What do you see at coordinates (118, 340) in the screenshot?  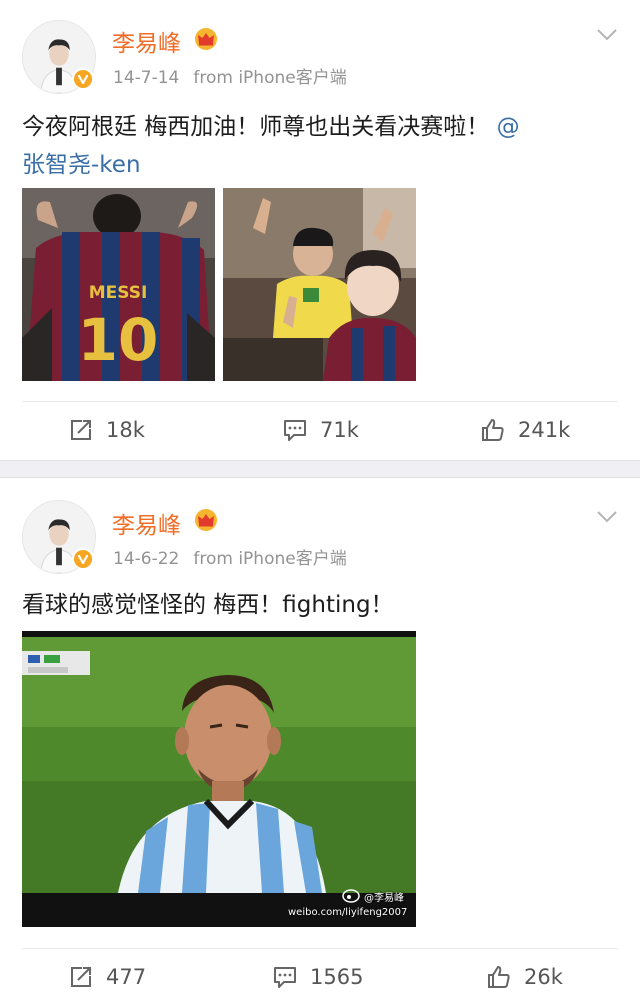 I see `jersey-number-text: 10` at bounding box center [118, 340].